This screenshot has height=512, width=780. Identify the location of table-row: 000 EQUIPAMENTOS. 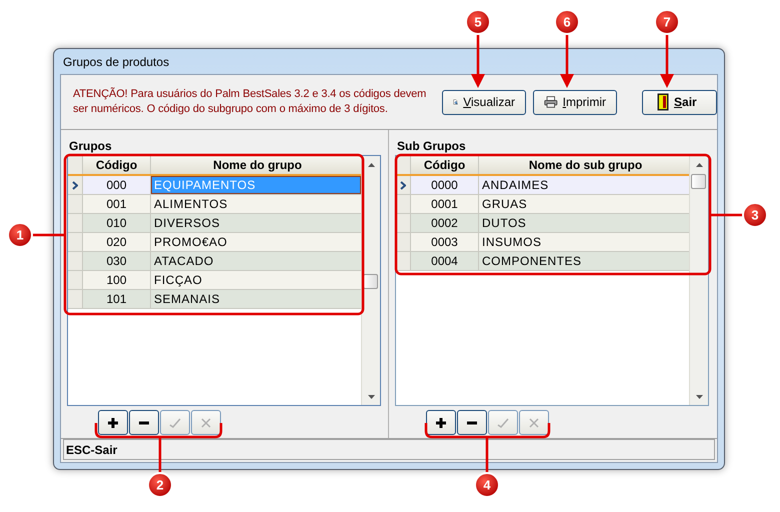
(214, 185).